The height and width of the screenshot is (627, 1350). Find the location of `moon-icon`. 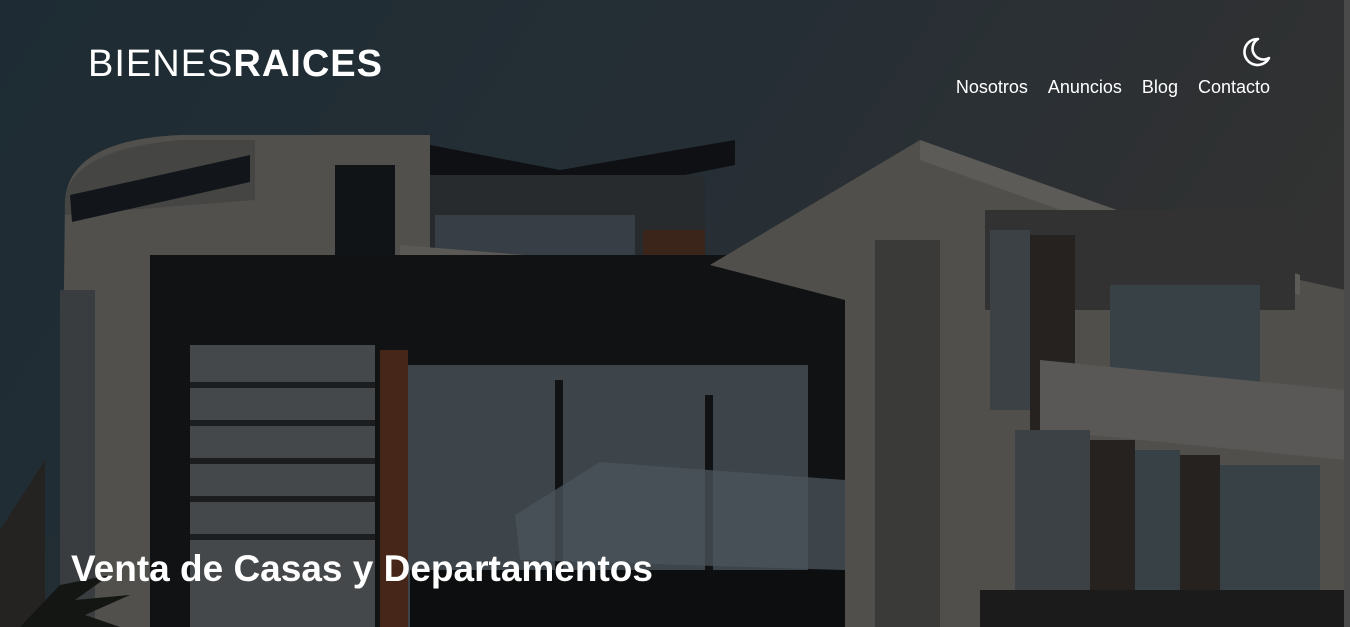

moon-icon is located at coordinates (1257, 52).